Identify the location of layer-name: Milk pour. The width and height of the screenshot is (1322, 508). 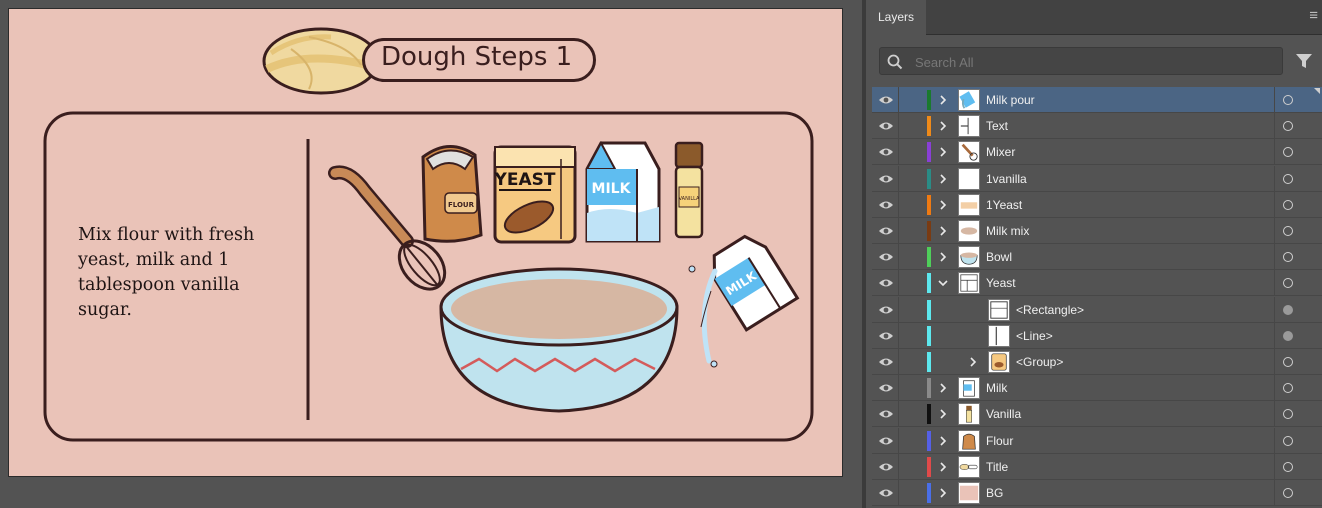
(1010, 100).